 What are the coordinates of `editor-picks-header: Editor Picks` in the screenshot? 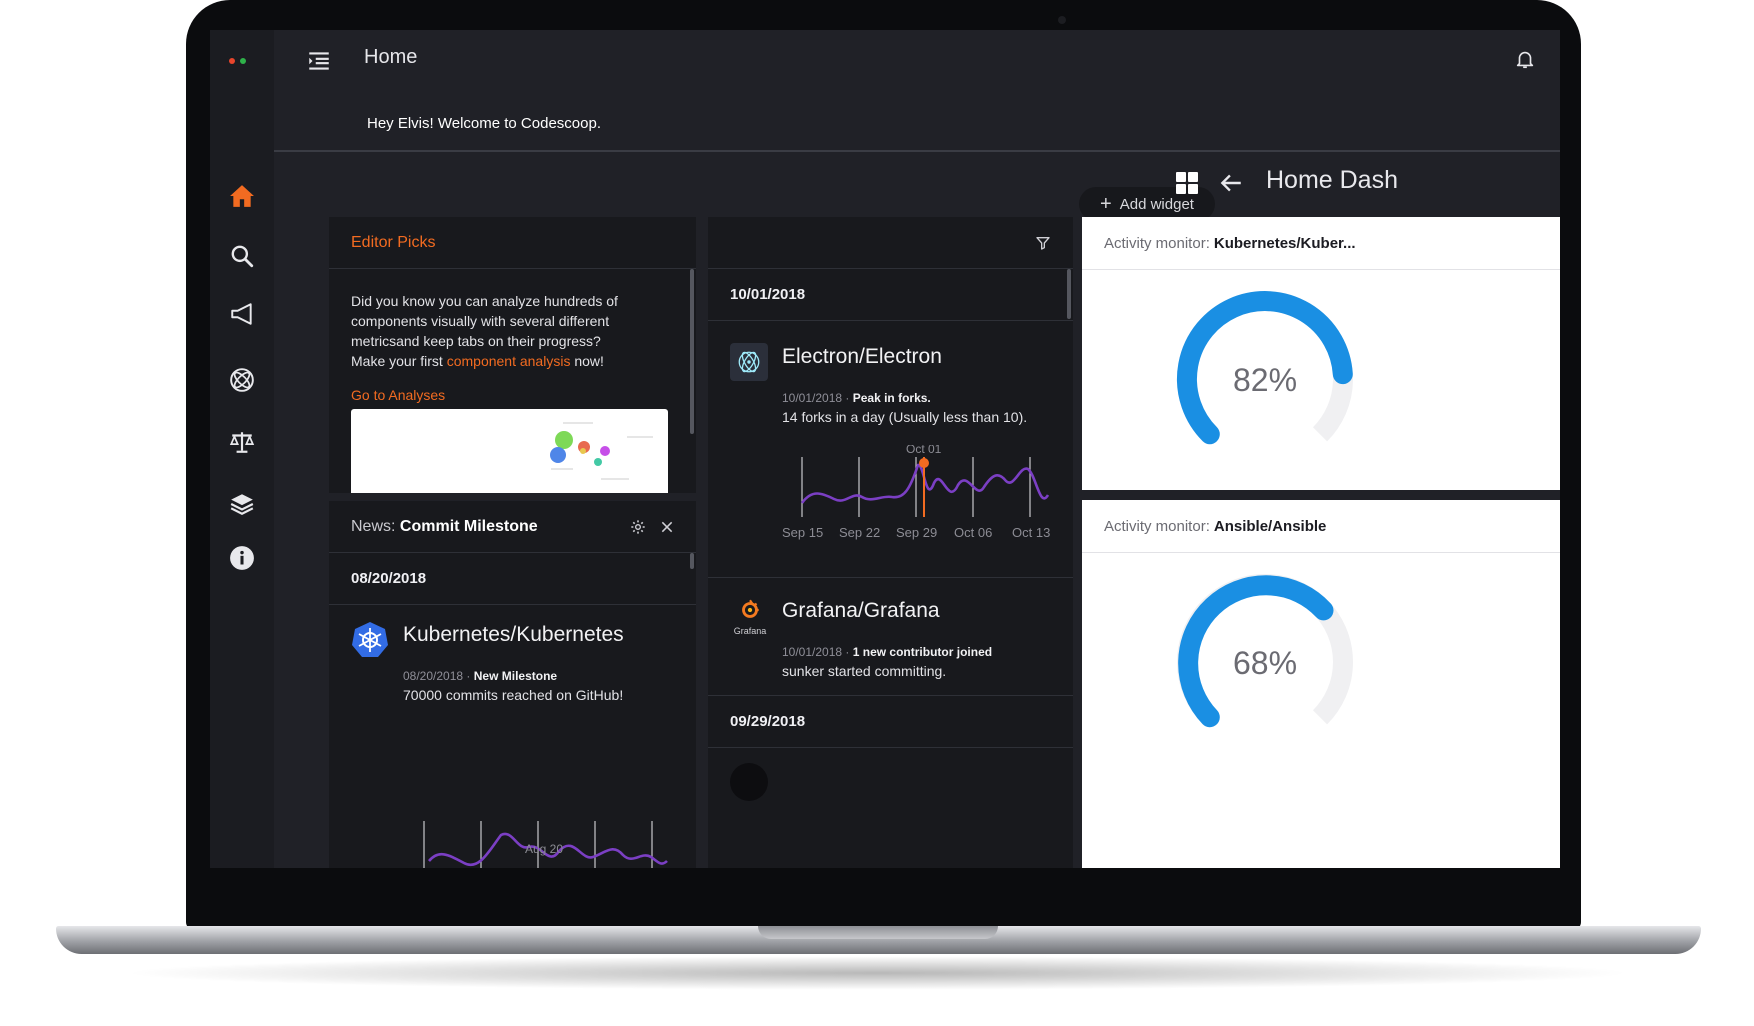 It's located at (512, 243).